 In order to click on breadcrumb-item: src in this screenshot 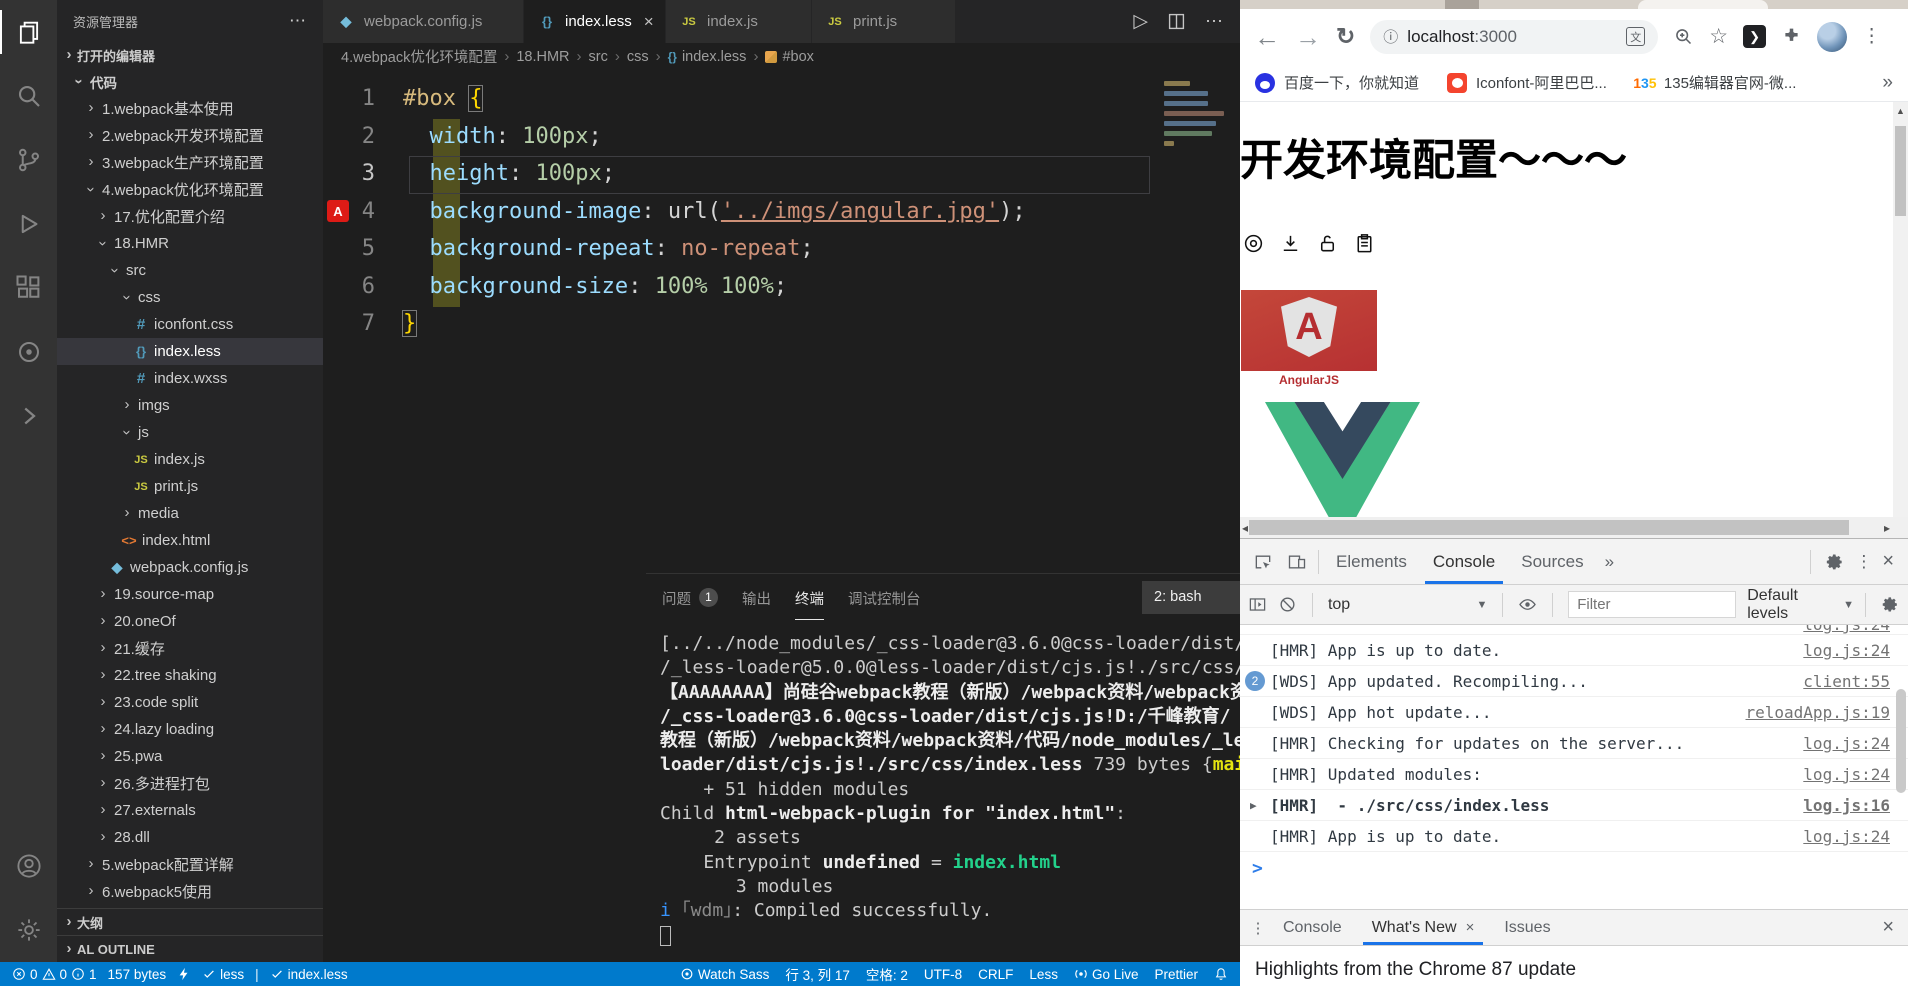, I will do `click(598, 57)`.